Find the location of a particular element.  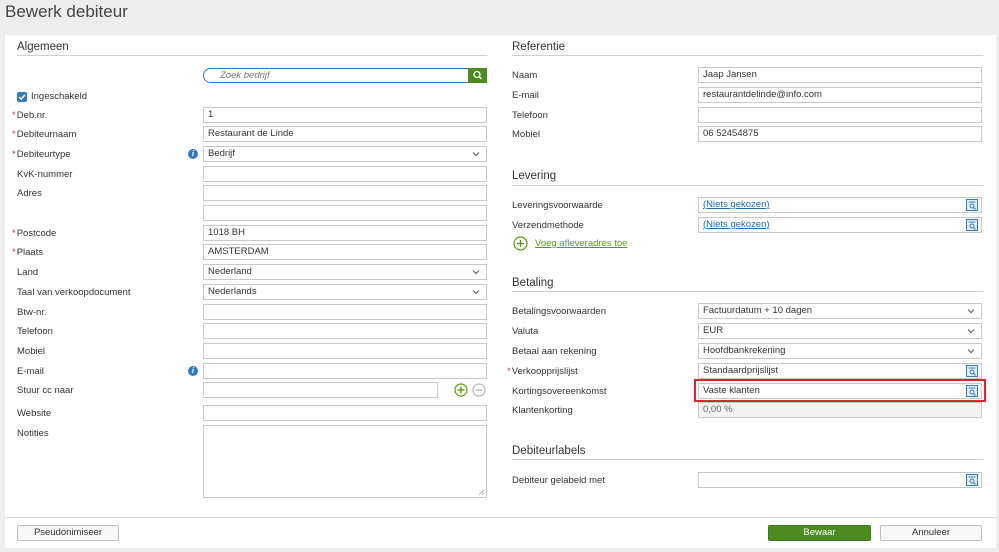

cc-input is located at coordinates (320, 390).